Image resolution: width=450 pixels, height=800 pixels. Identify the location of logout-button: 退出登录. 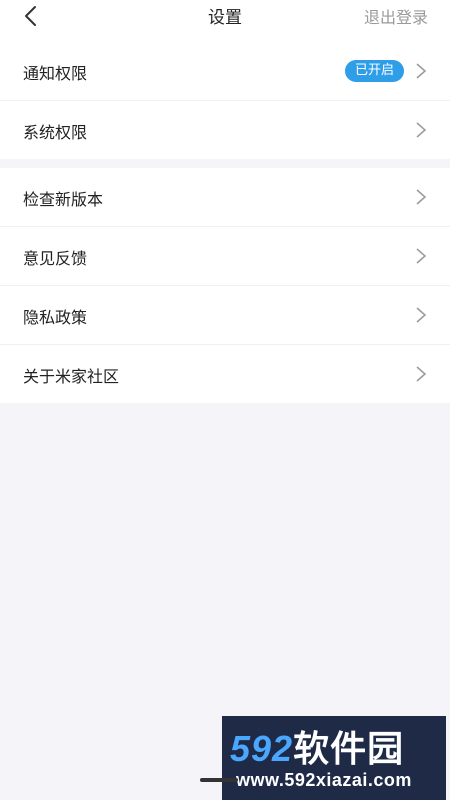
(396, 16).